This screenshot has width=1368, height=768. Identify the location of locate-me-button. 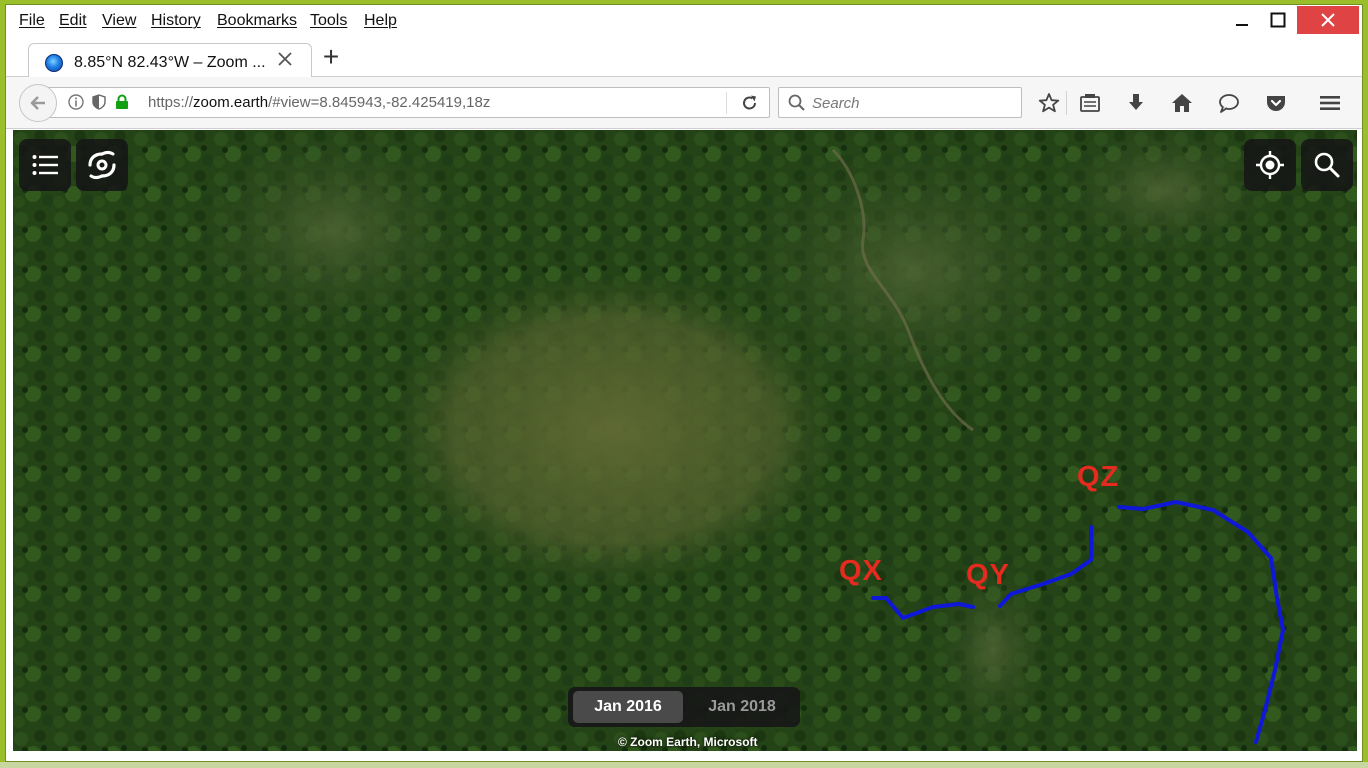
(1270, 165).